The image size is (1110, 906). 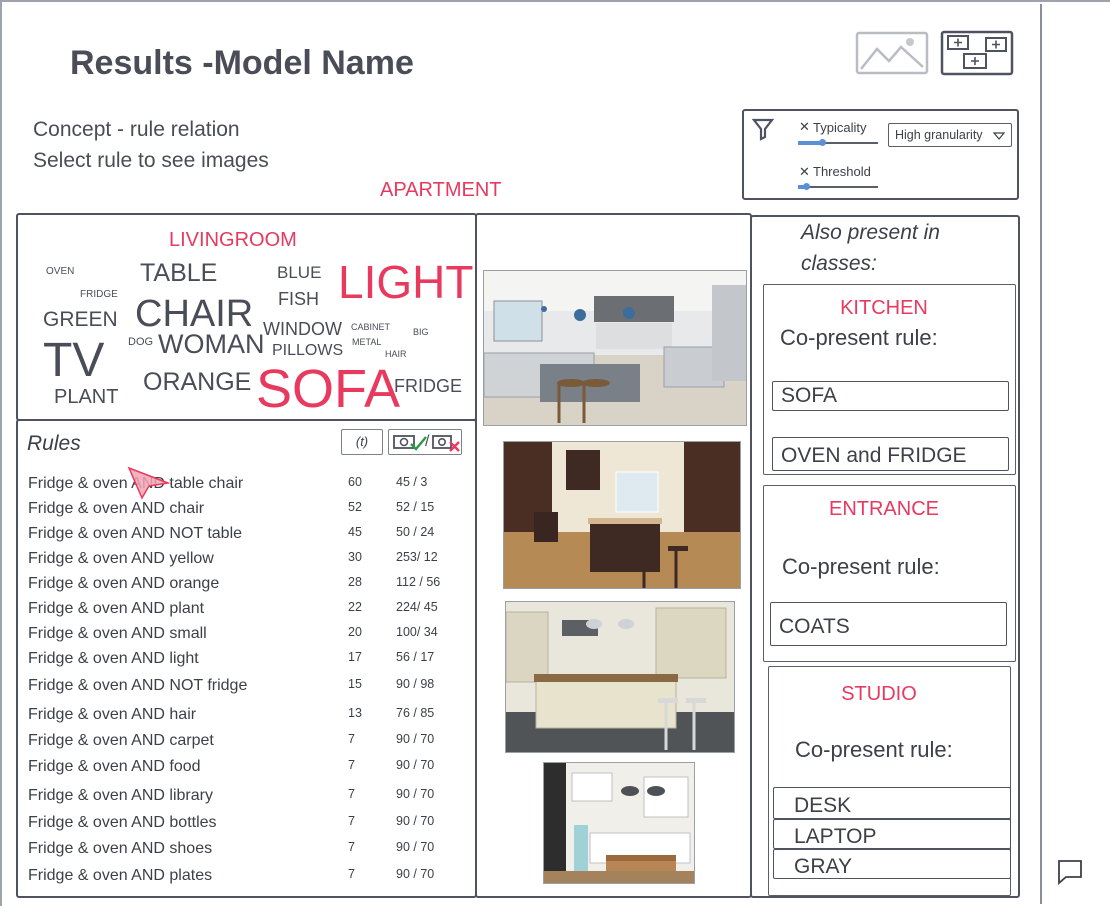 I want to click on rule-ratio: 45 / 3, so click(x=412, y=482).